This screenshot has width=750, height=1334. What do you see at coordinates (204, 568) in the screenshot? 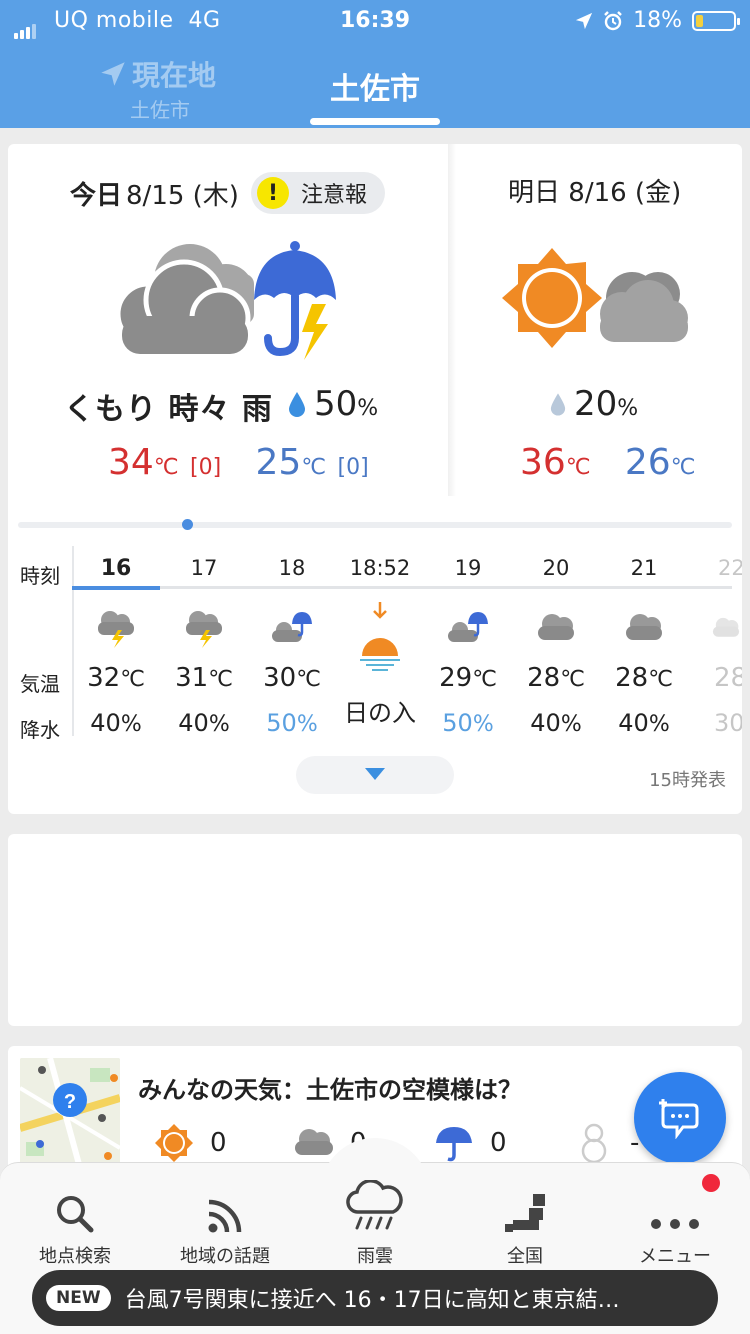
I see `hour-label: 17` at bounding box center [204, 568].